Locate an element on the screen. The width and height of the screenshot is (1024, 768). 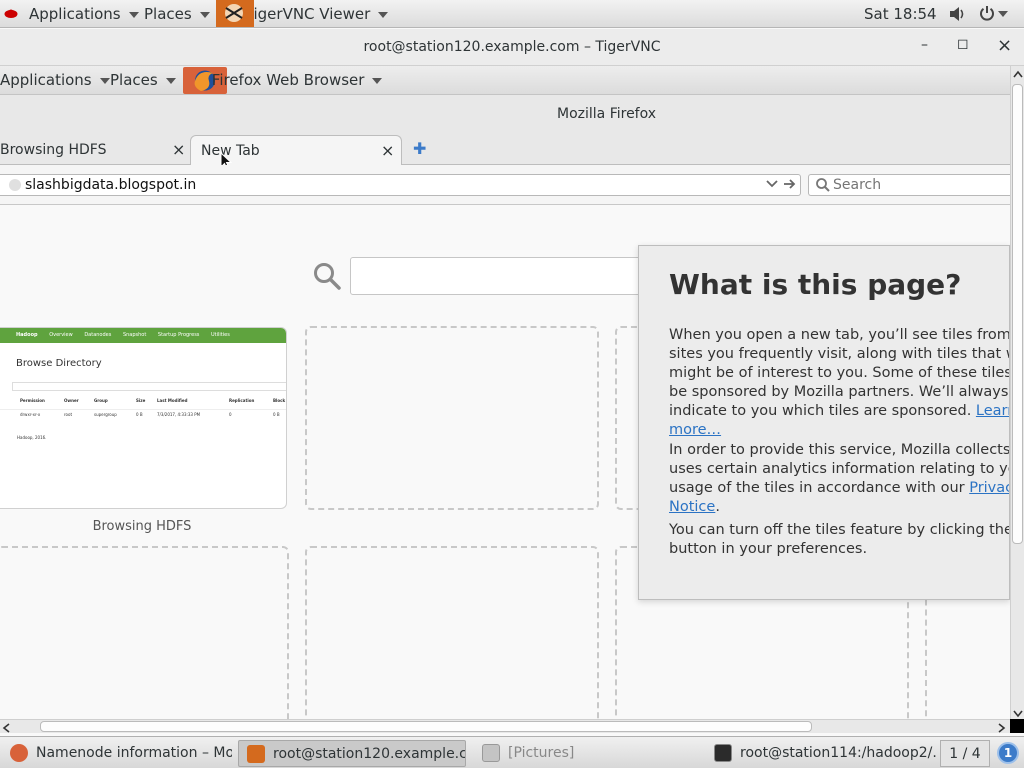
scroll-right-arrow-icon is located at coordinates (1001, 729).